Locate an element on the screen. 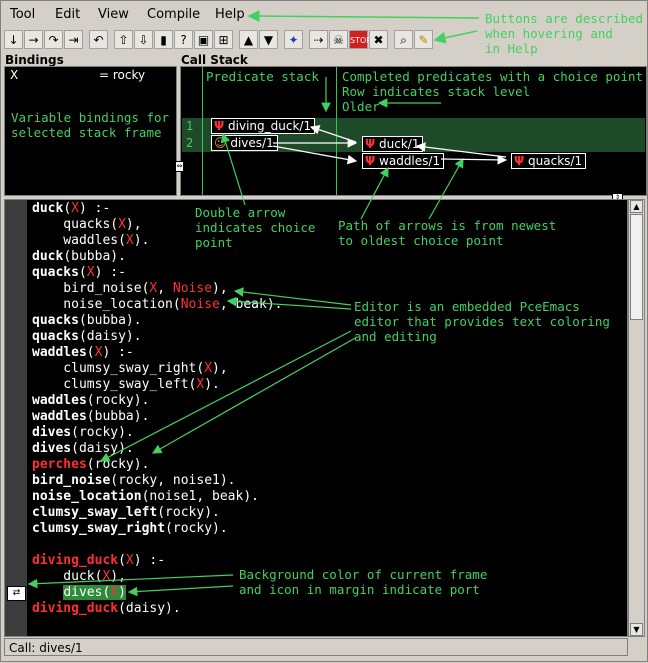 Image resolution: width=648 pixels, height=663 pixels. code-line: quacks(bubba). is located at coordinates (157, 321).